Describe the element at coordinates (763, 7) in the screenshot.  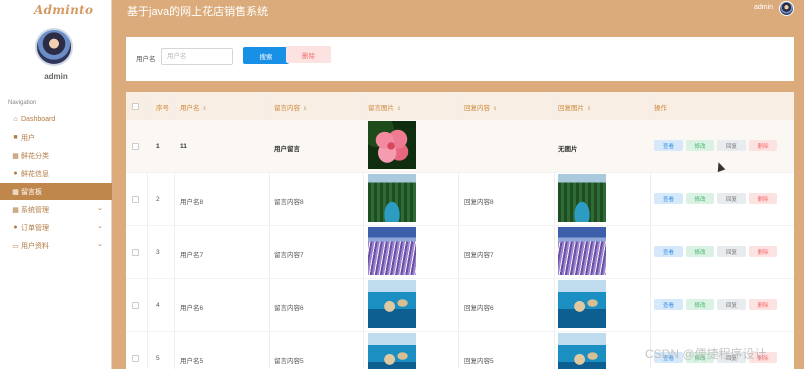
I see `header-username: admin` at that location.